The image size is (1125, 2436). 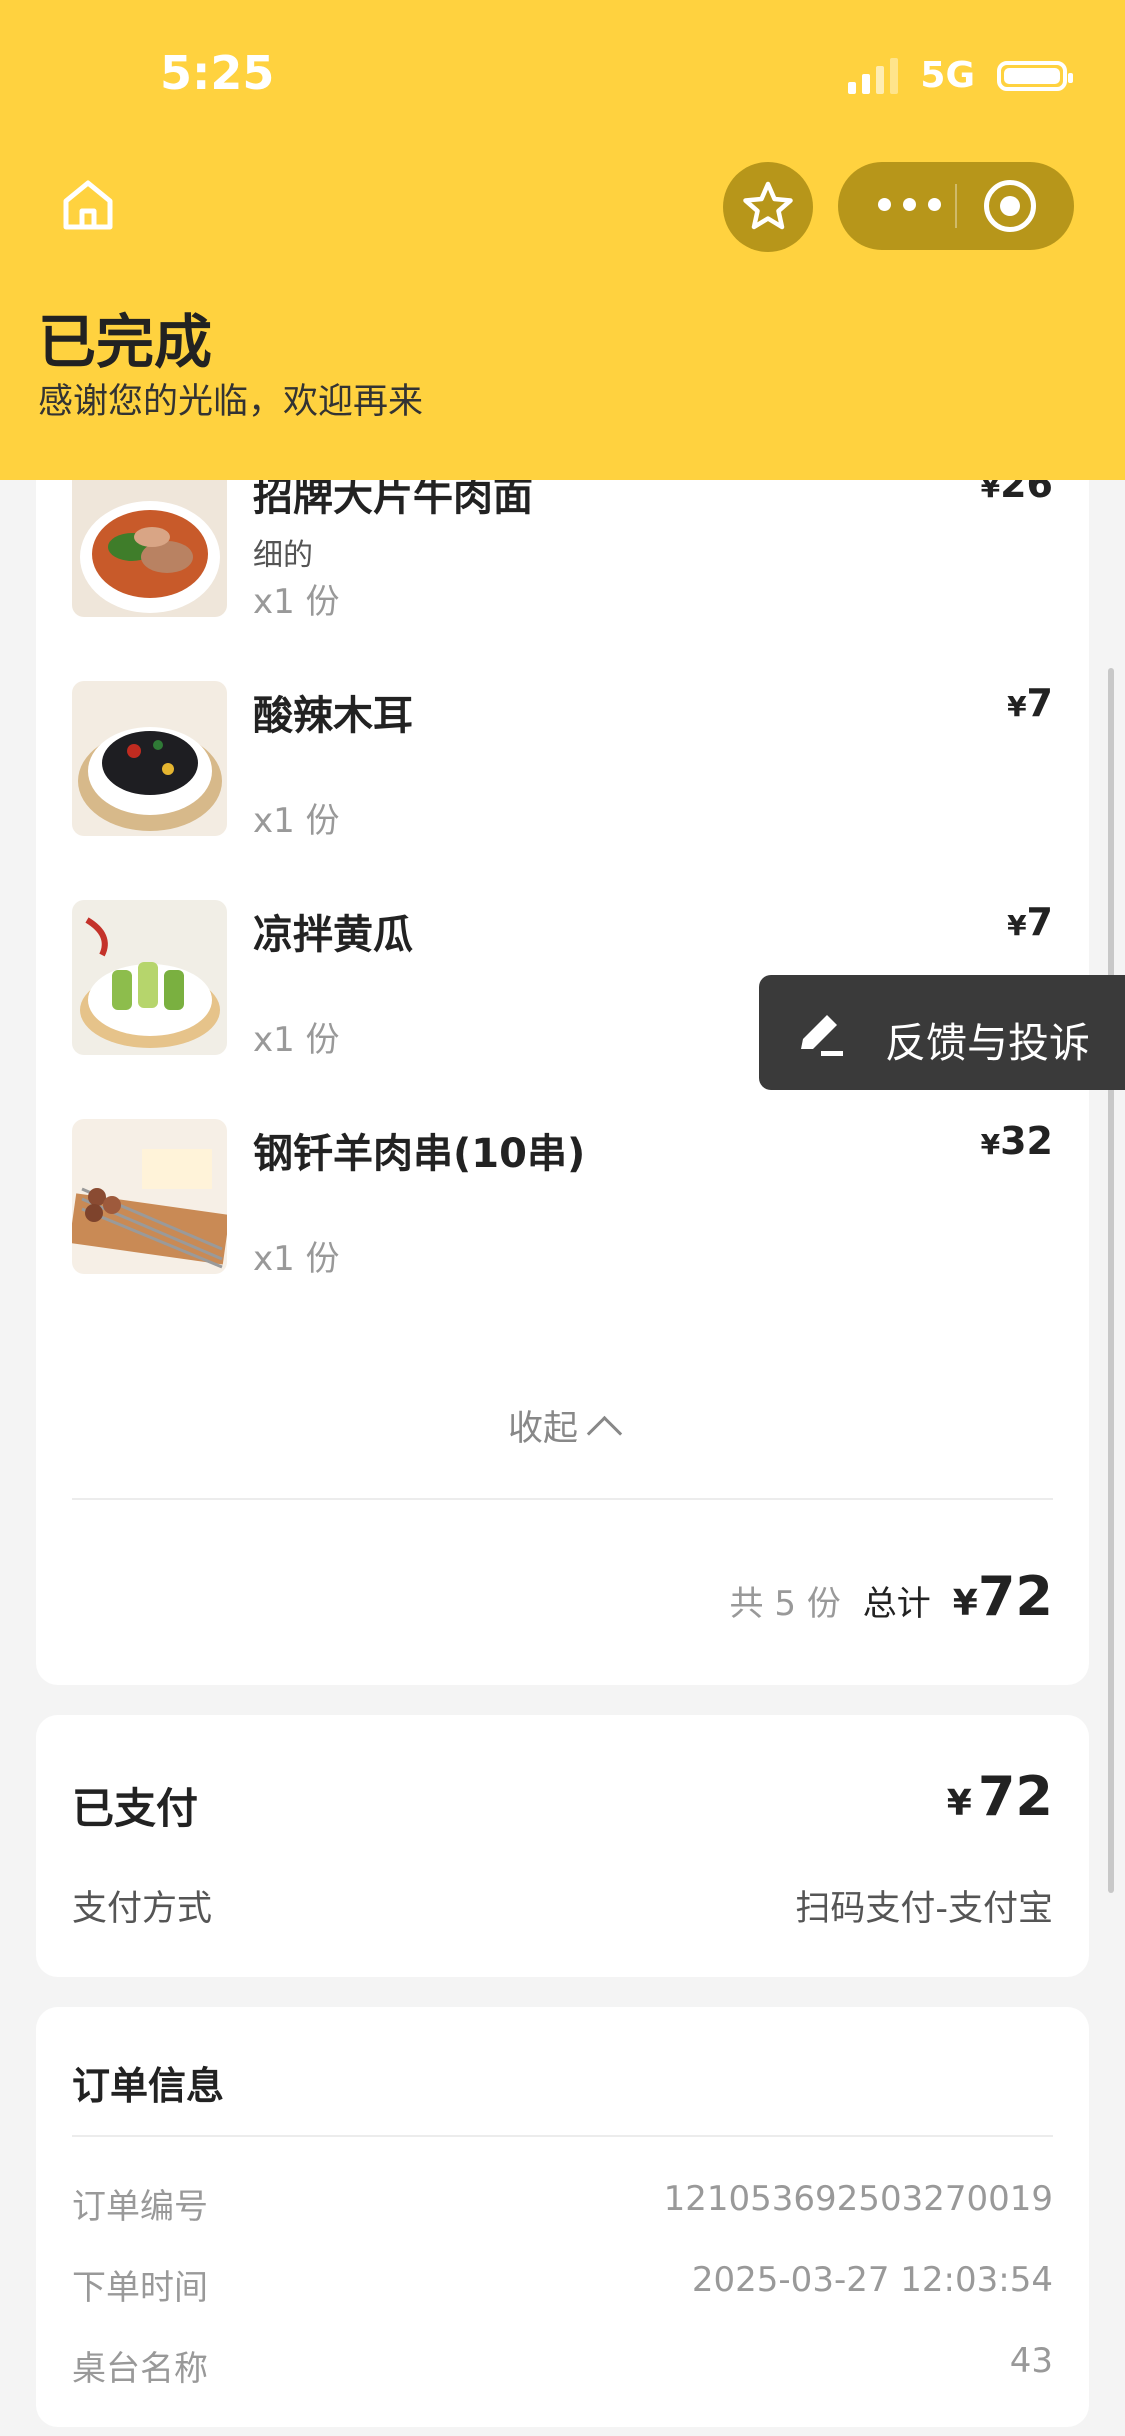 I want to click on order-number-value: 121053692503270019, so click(x=858, y=2199).